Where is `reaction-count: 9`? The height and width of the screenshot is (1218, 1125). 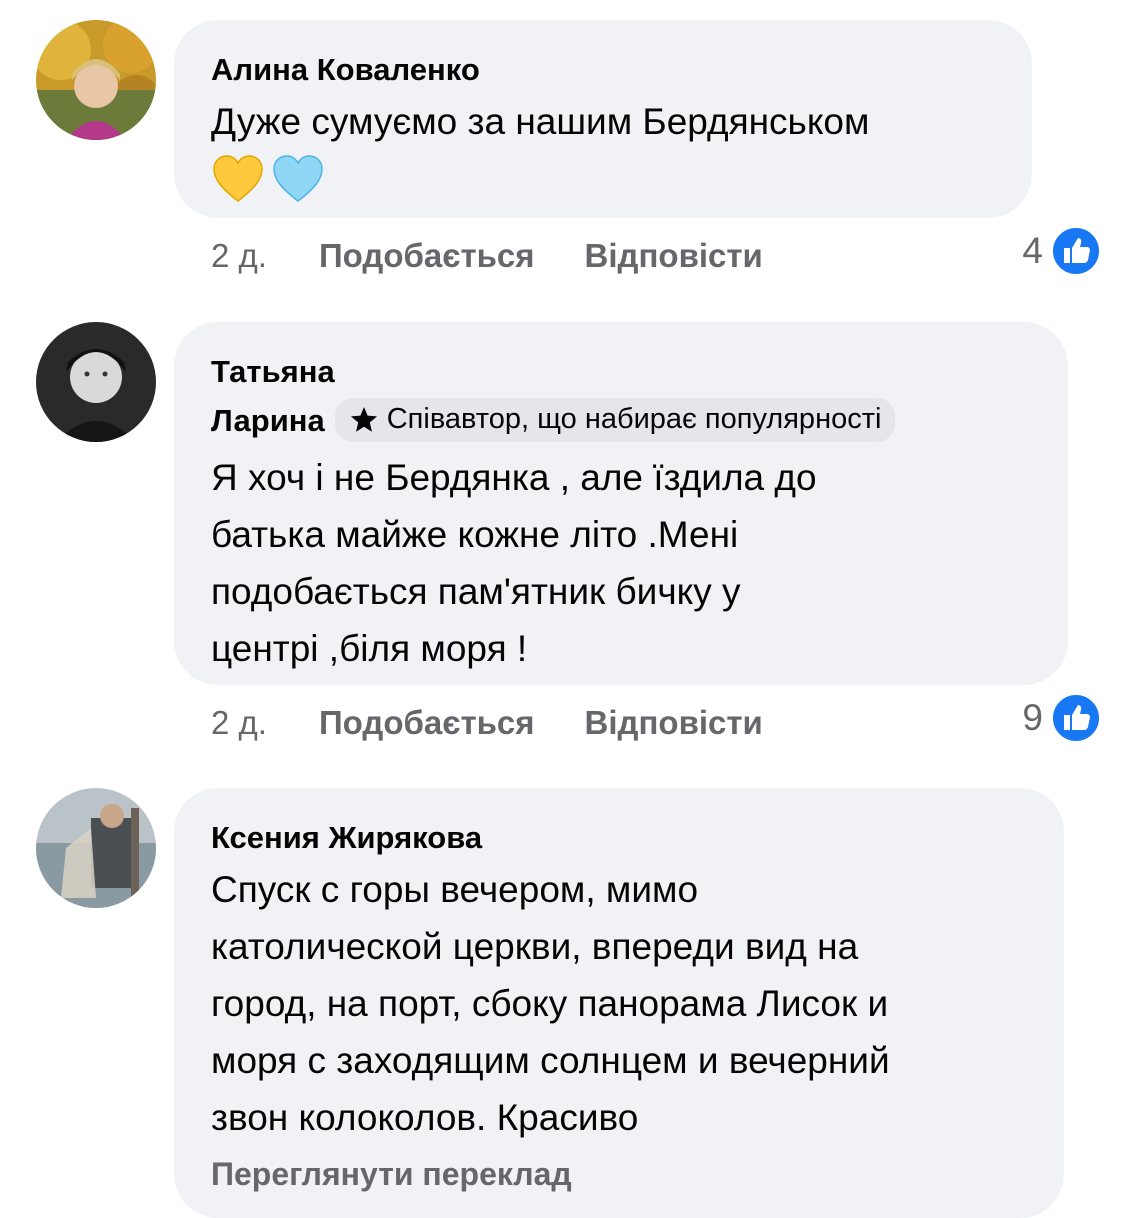
reaction-count: 9 is located at coordinates (1061, 718).